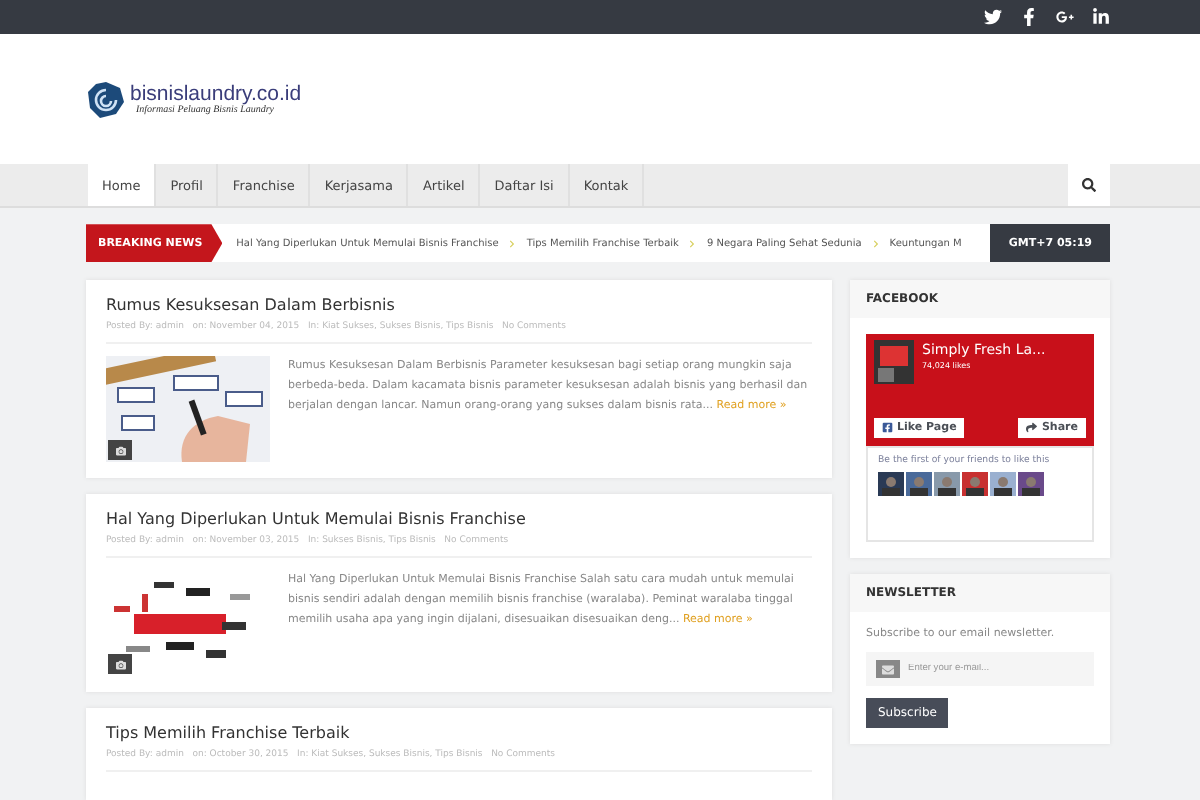 This screenshot has height=800, width=1200. I want to click on linkedin-icon, so click(1101, 16).